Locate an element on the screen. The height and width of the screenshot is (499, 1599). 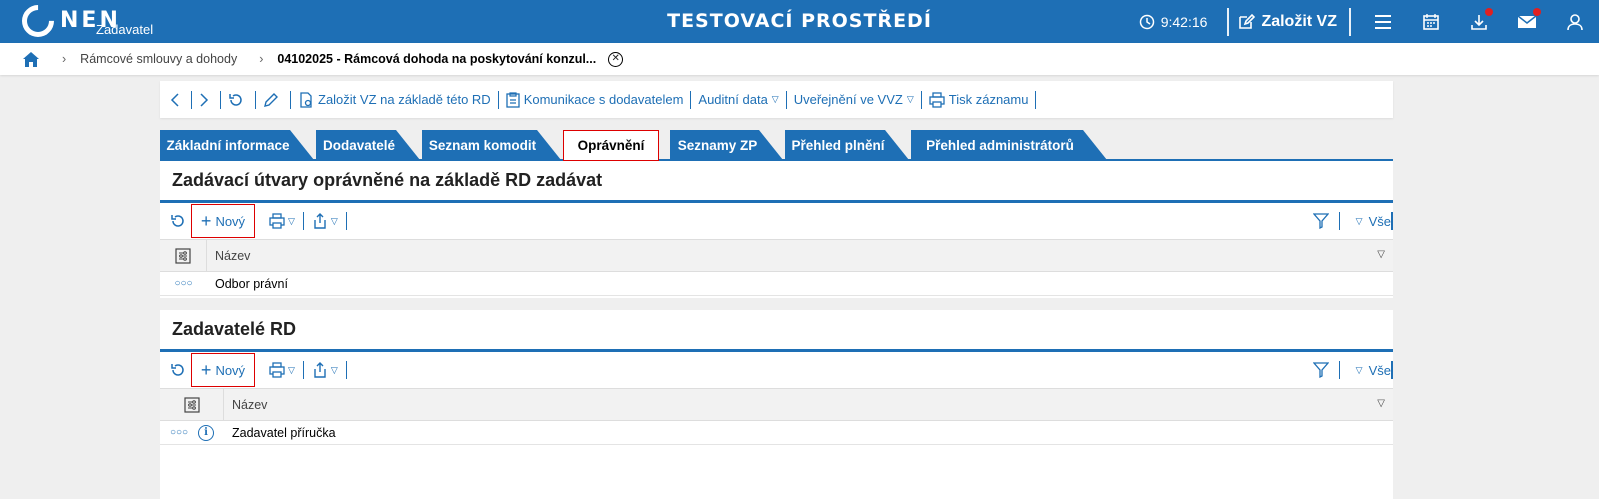
audit-data-dropdown: Auditní data ▽ is located at coordinates (739, 99).